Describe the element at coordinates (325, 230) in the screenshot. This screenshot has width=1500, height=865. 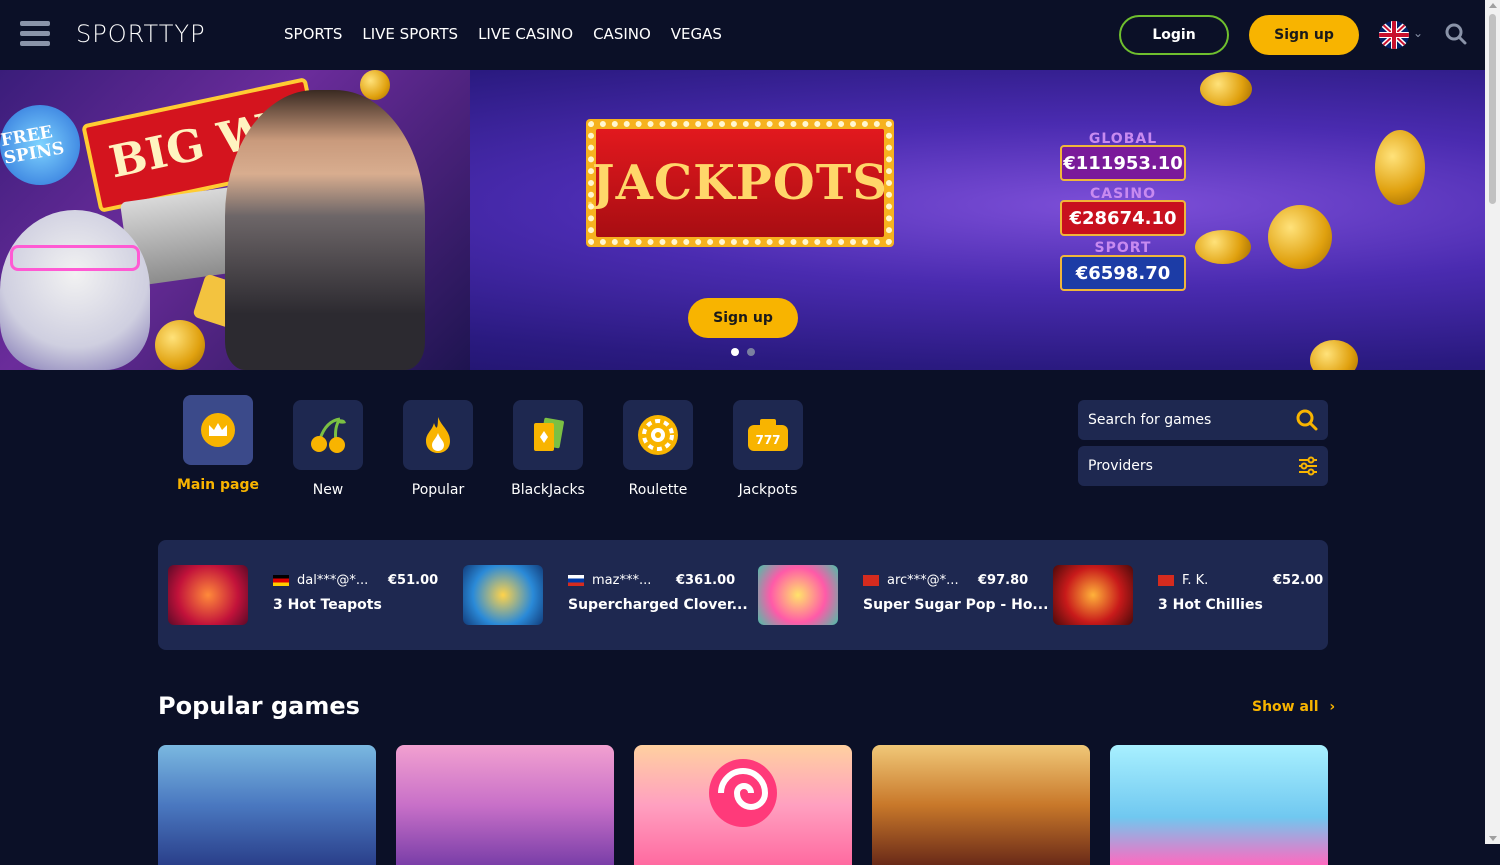
I see `model-image` at that location.